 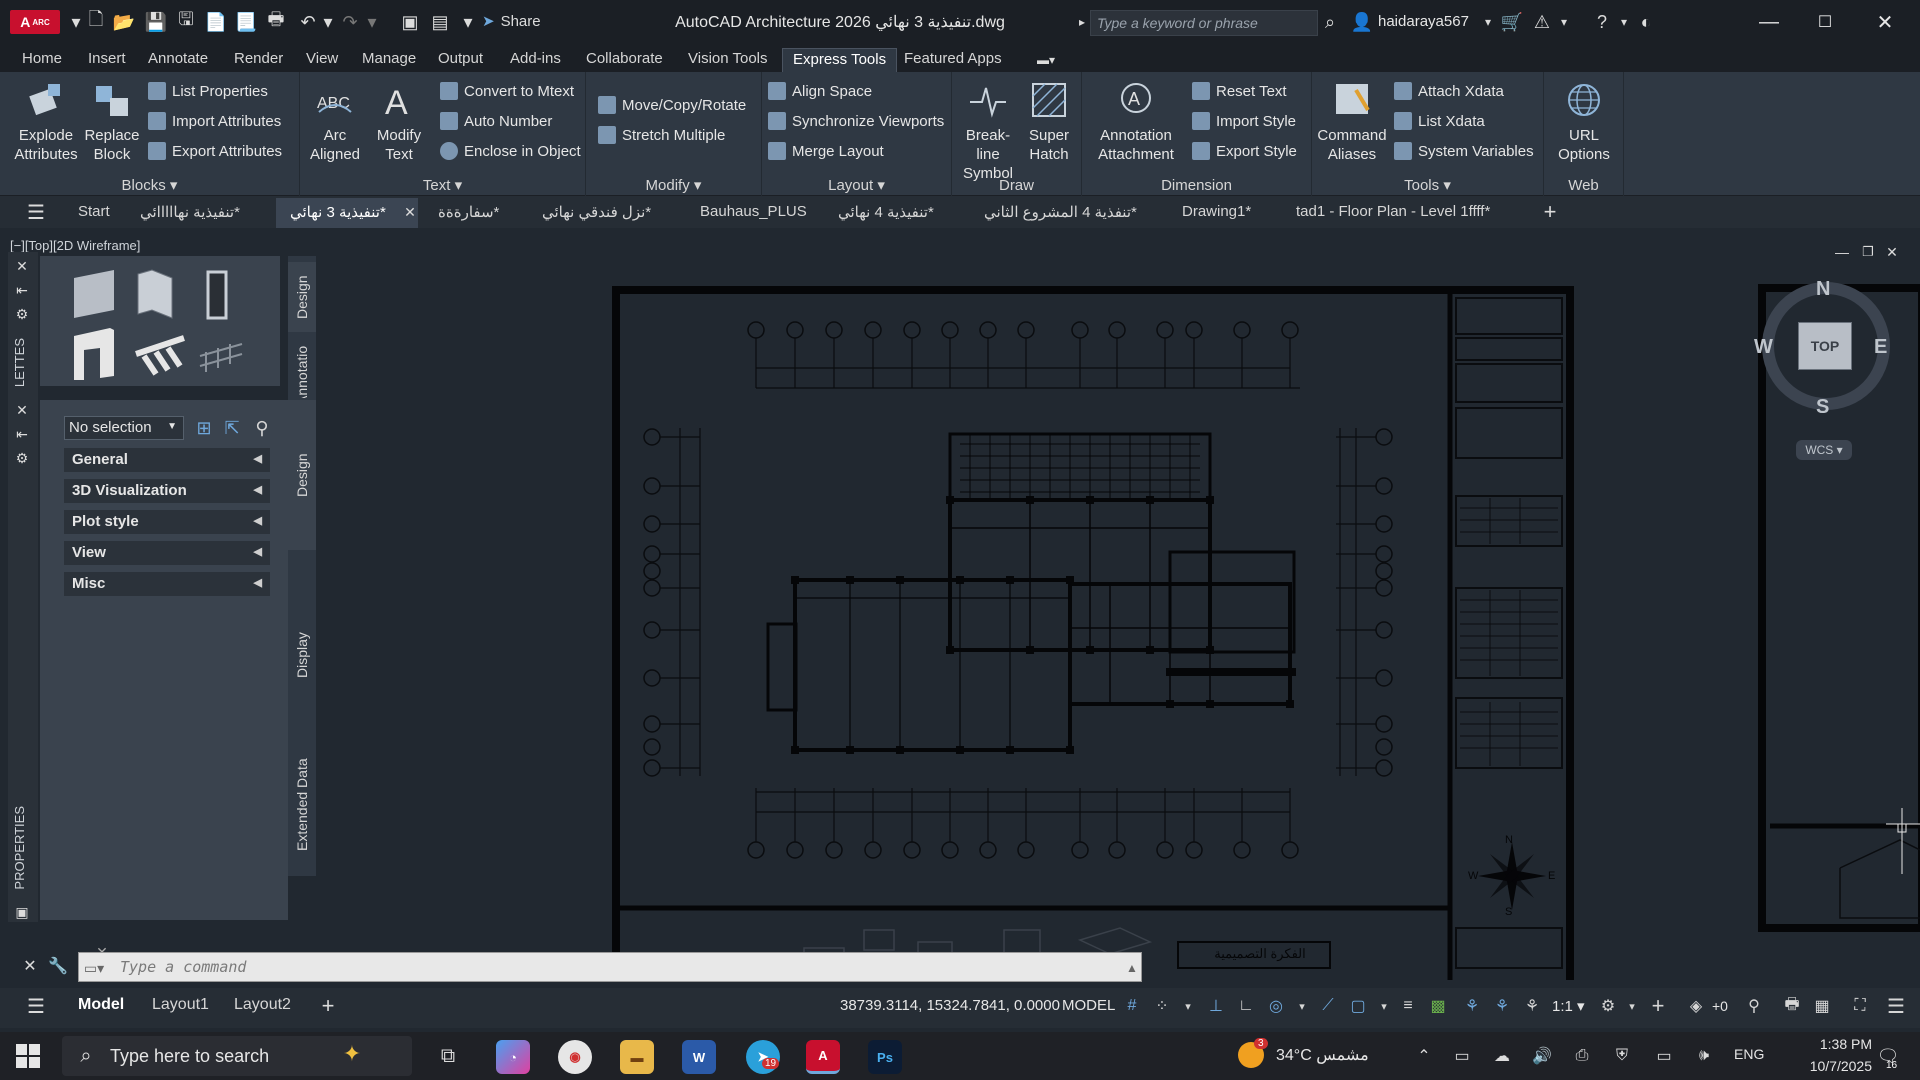 What do you see at coordinates (440, 22) in the screenshot?
I see `properties-icon: ▤` at bounding box center [440, 22].